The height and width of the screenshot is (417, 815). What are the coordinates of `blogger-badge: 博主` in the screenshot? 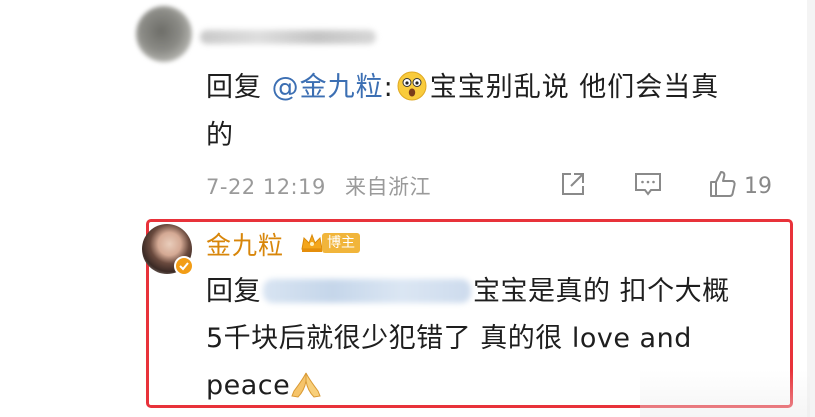 It's located at (330, 243).